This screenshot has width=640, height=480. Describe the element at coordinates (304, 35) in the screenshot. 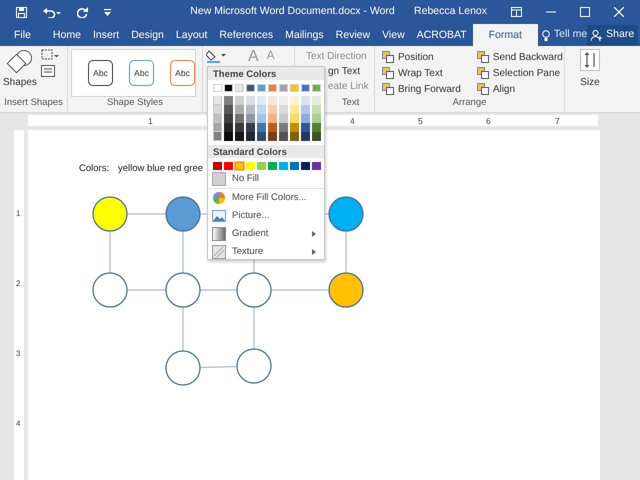

I see `ribbon-tab: Mailings` at that location.